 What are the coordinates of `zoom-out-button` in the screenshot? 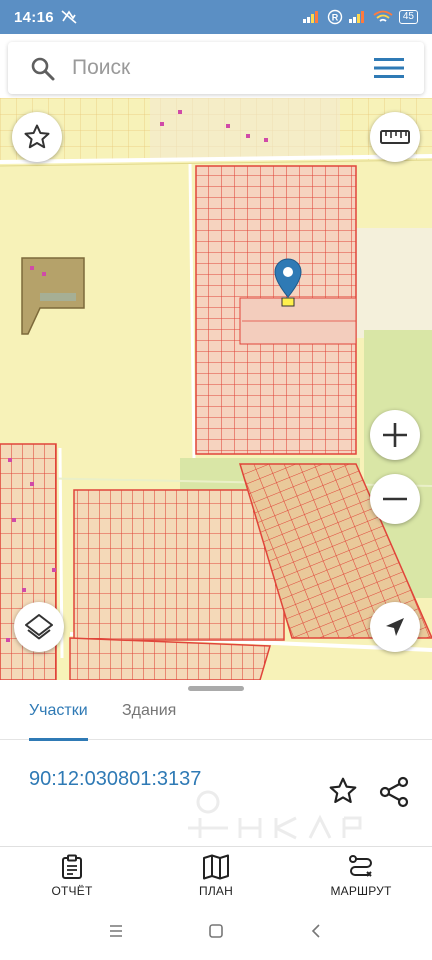 It's located at (395, 499).